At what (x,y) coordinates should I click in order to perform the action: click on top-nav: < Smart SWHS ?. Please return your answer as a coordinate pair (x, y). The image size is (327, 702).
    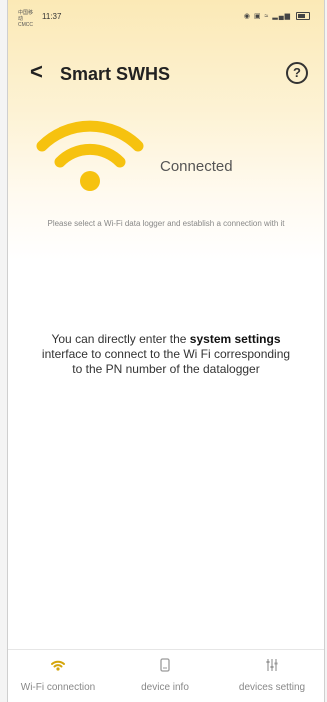
    Looking at the image, I should click on (166, 75).